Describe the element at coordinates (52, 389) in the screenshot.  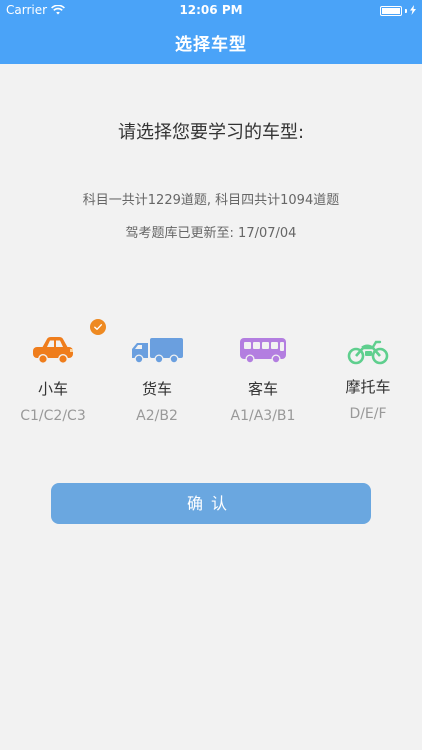
I see `vehicle-name: 小车` at that location.